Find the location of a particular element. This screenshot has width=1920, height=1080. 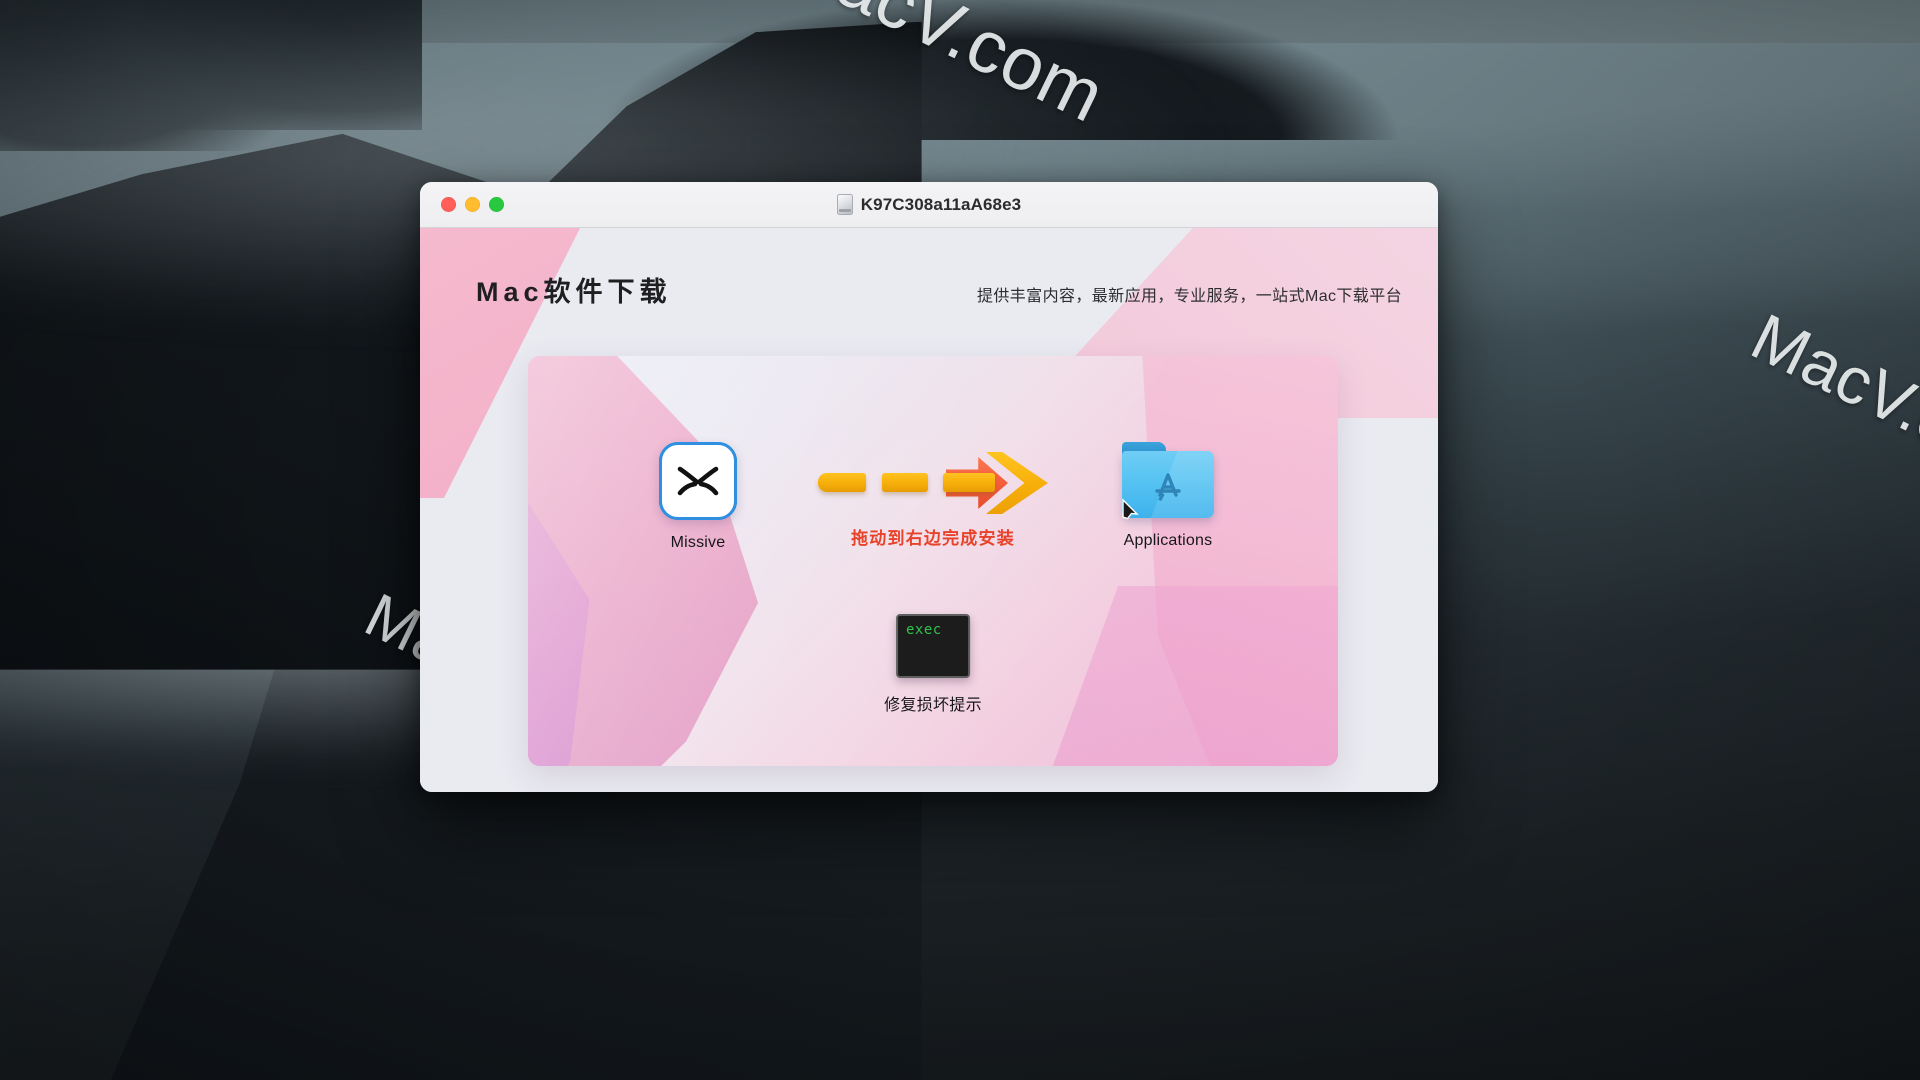

repair-script-cell: exec 修复损坏提示 is located at coordinates (933, 664).